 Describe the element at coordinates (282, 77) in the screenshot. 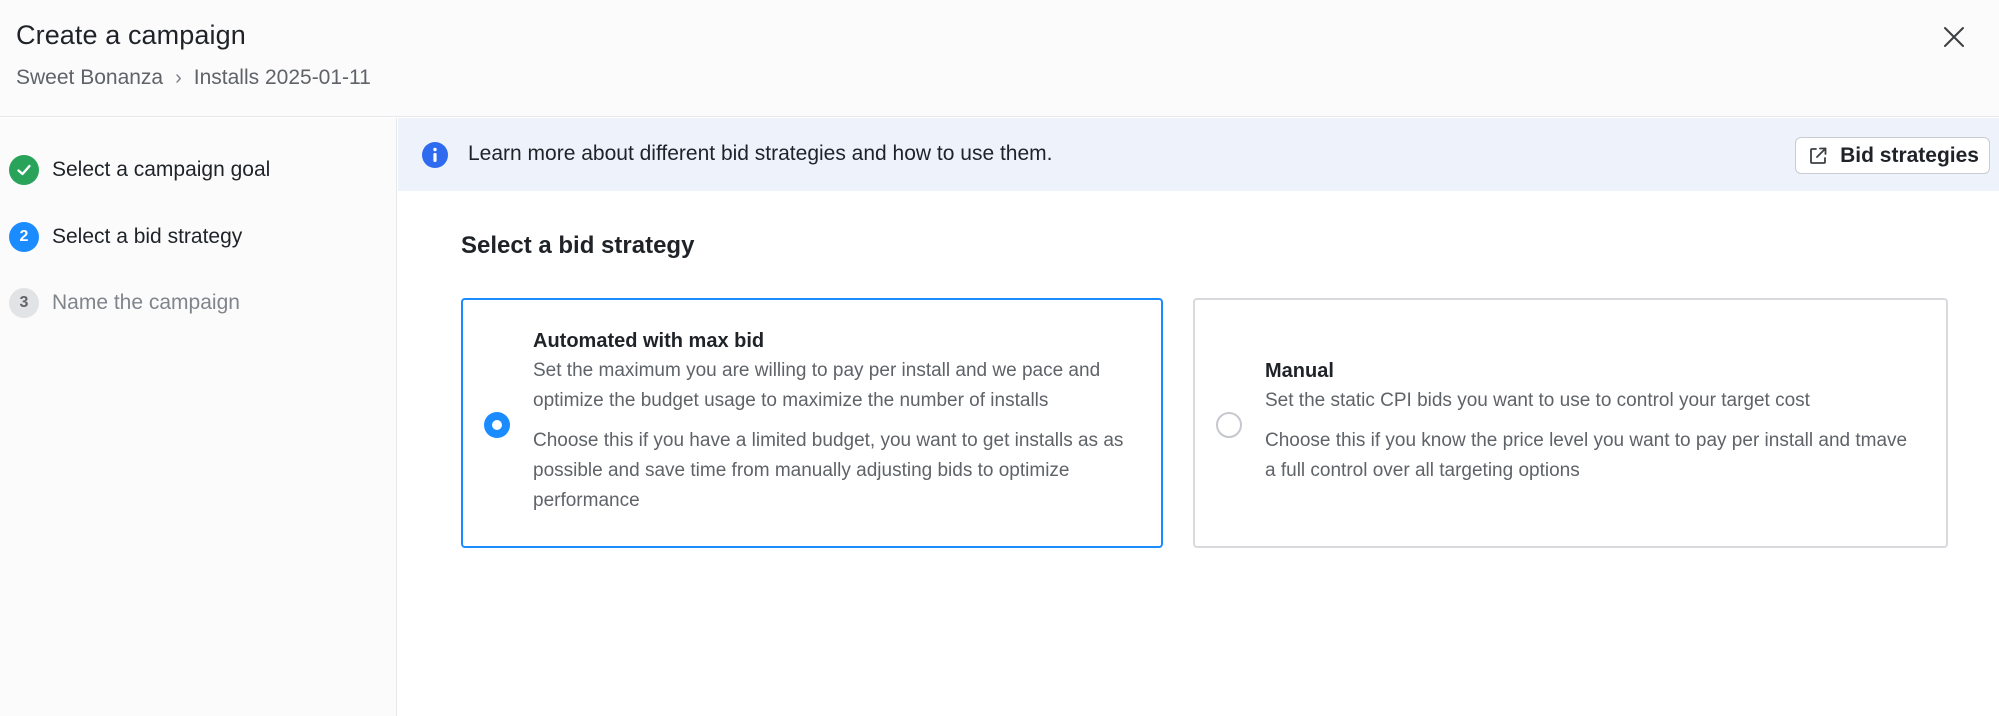

I see `breadcrumb-item-campaign: Installs 2025-01-11` at that location.